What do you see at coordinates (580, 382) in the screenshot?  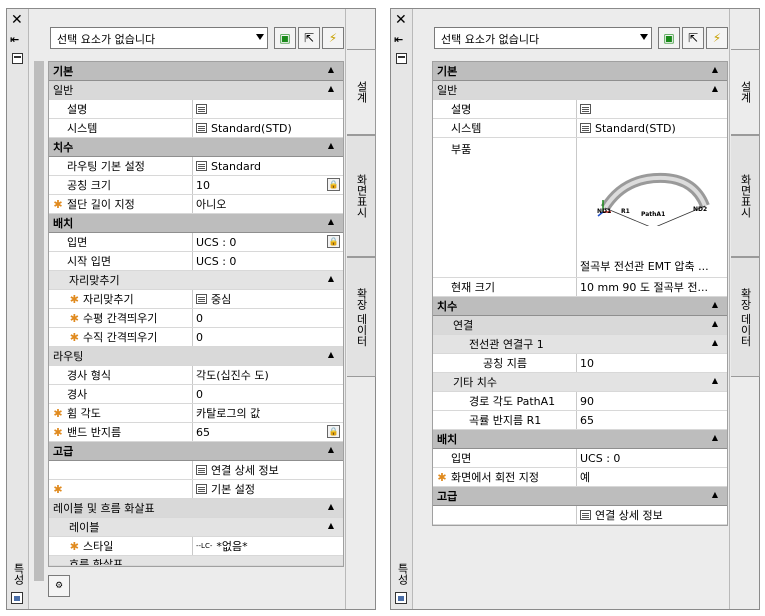 I see `subcategory-other-dims: 기타 치수 ▲` at bounding box center [580, 382].